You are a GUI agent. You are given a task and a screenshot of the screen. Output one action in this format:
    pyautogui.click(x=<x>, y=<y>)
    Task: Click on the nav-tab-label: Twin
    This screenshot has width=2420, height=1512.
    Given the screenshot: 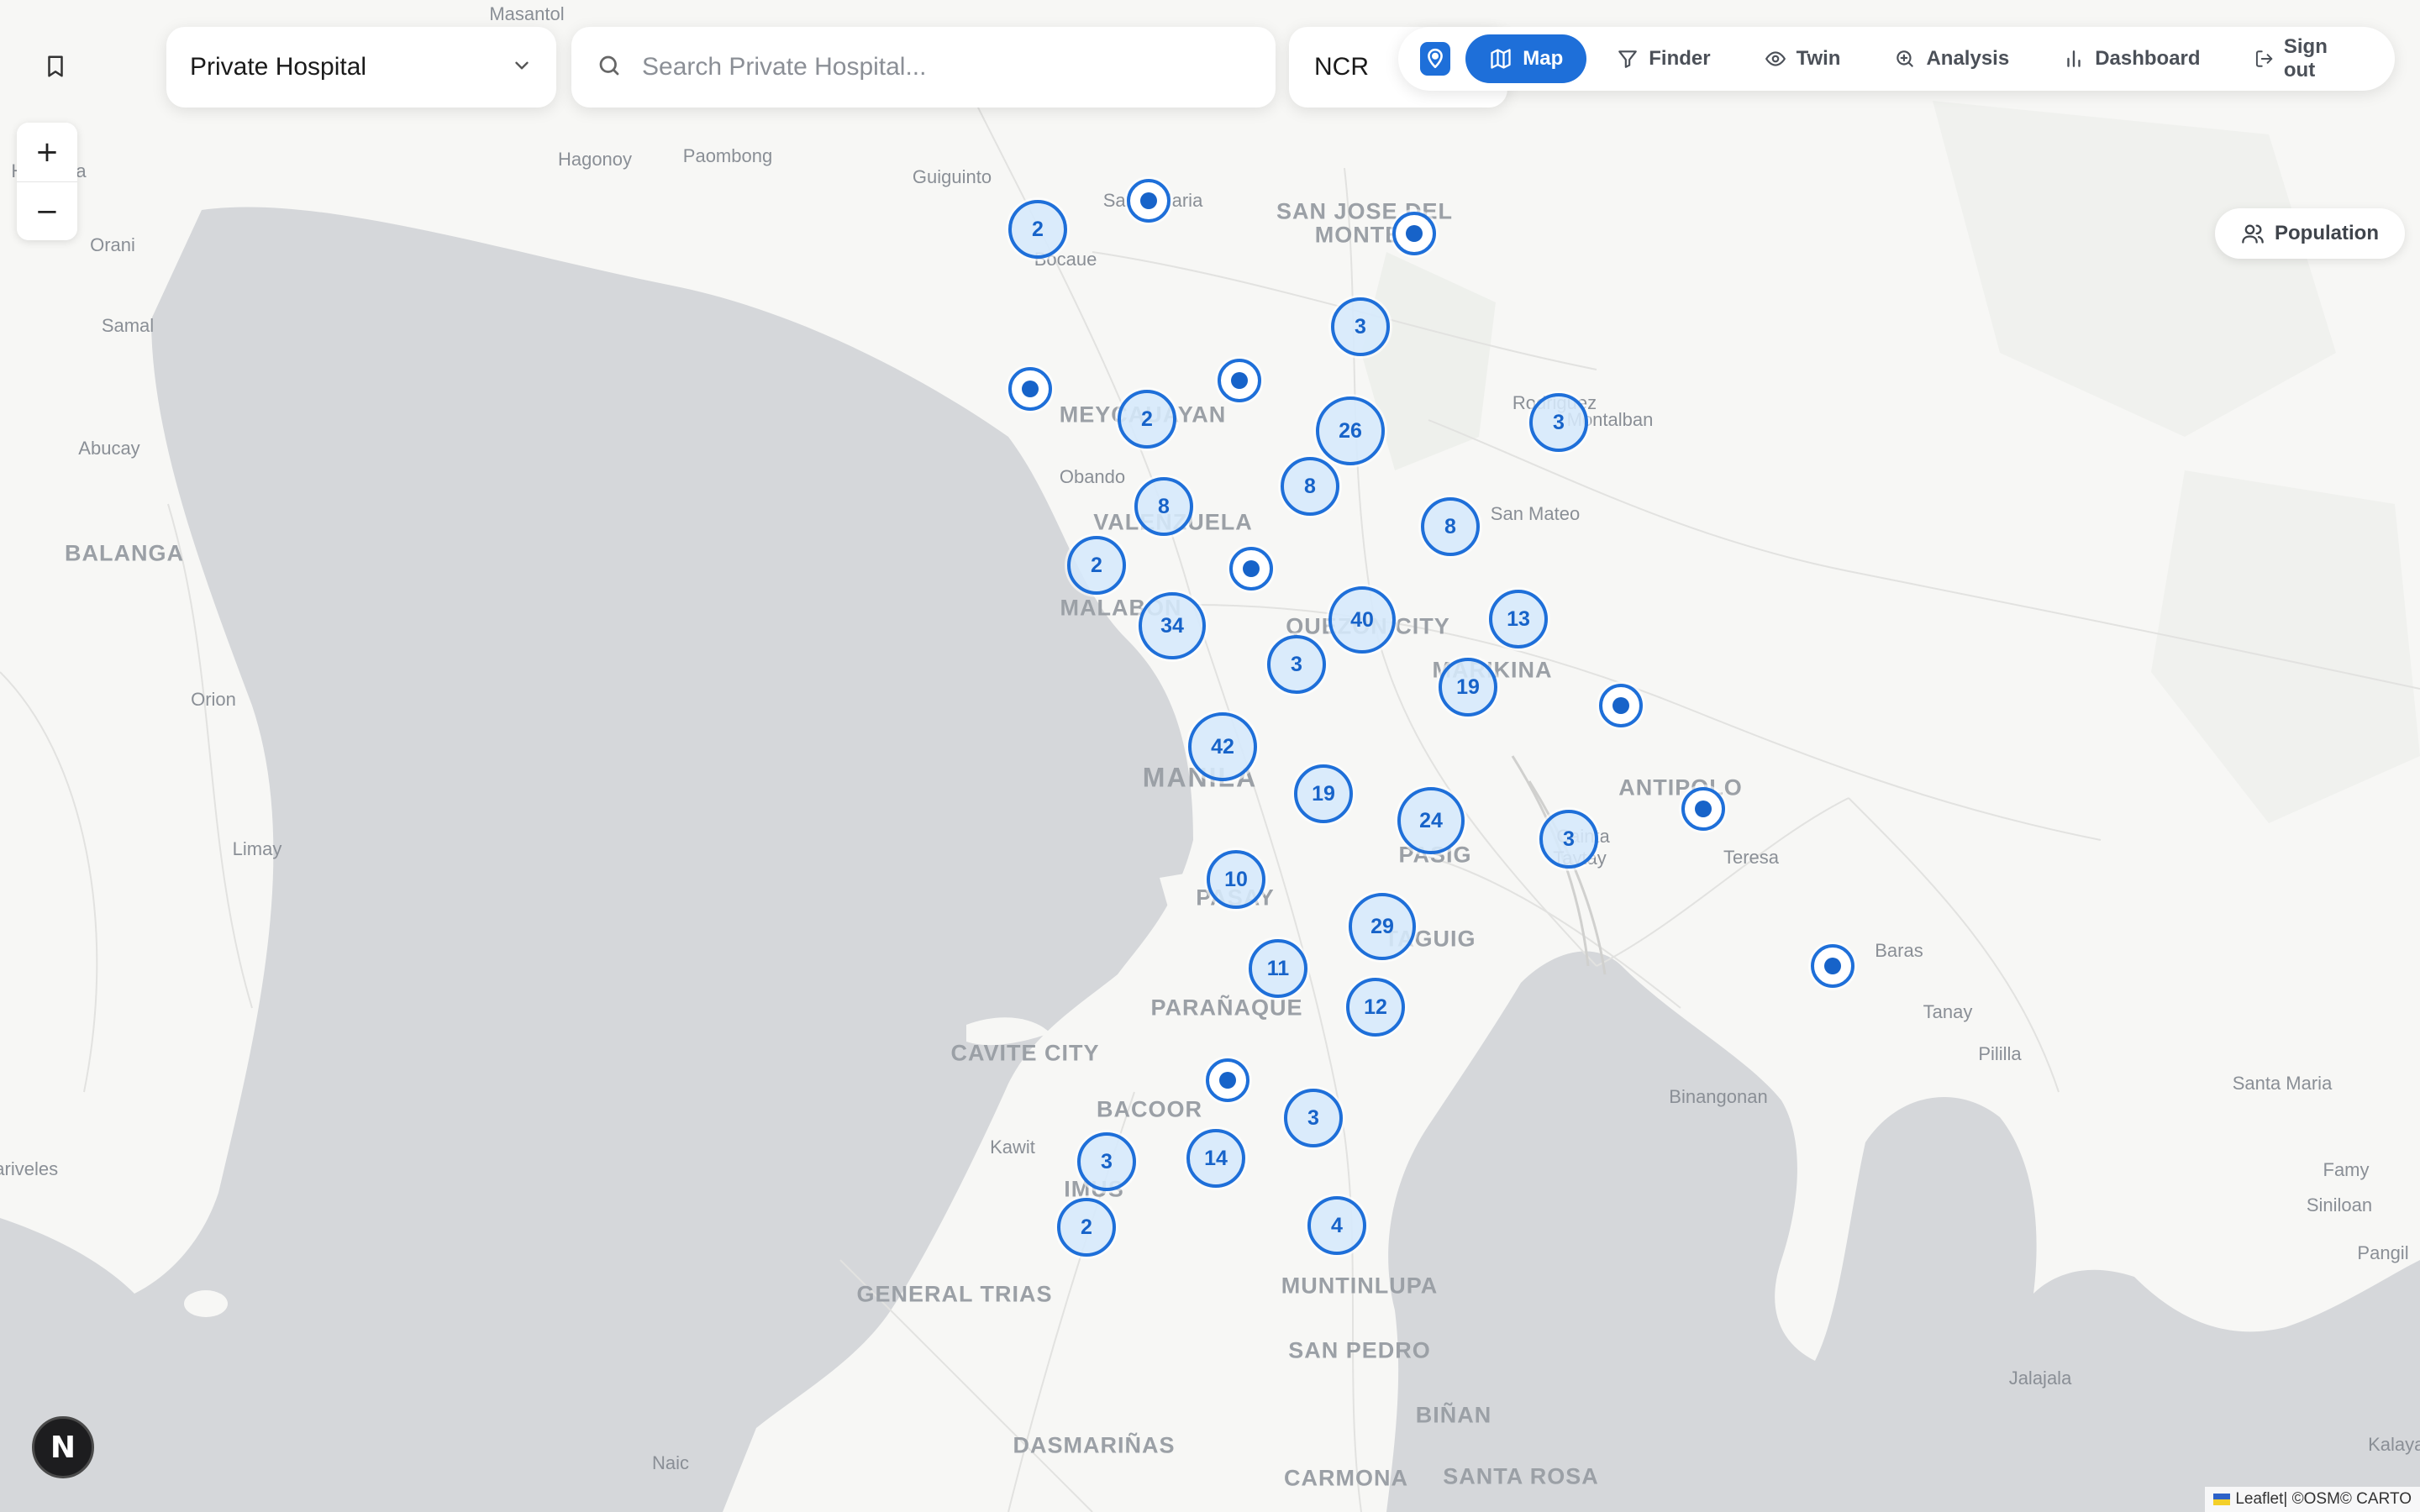 What is the action you would take?
    pyautogui.click(x=1818, y=58)
    